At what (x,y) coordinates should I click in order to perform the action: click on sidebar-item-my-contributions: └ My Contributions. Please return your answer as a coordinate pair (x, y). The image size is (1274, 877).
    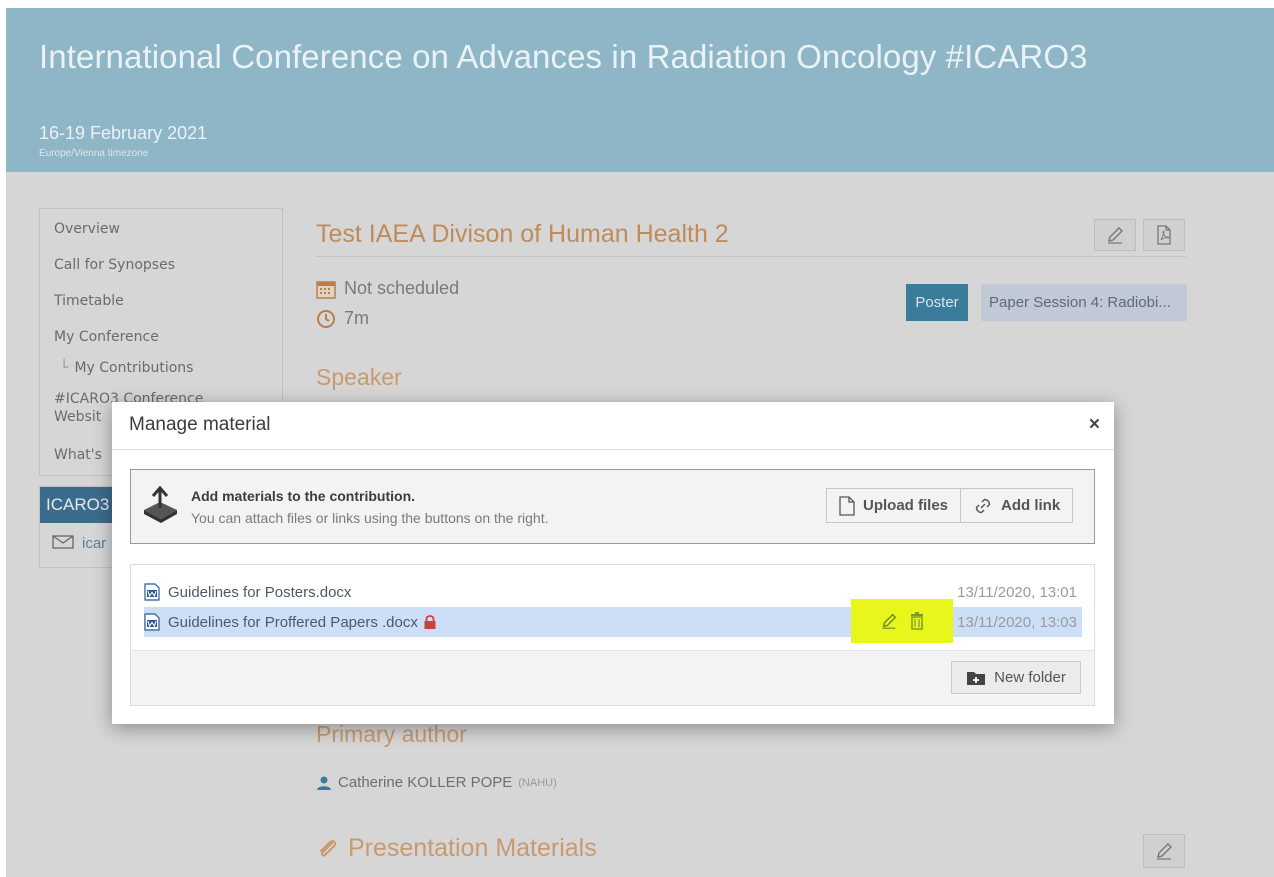
    Looking at the image, I should click on (126, 368).